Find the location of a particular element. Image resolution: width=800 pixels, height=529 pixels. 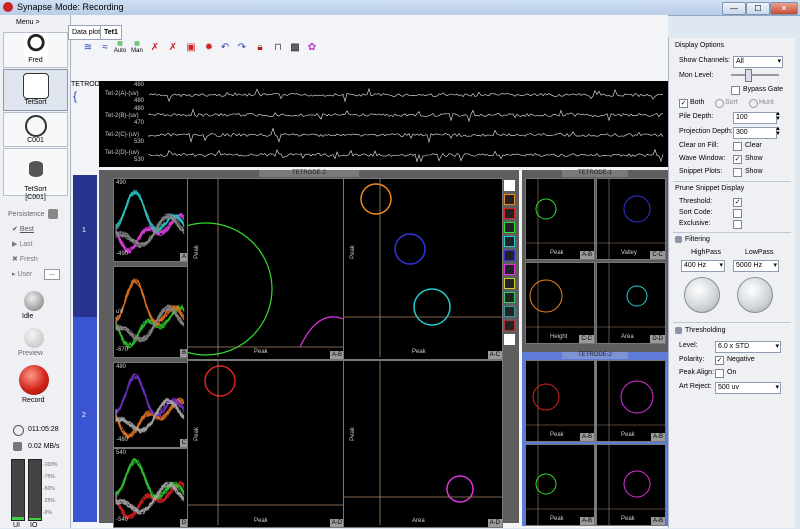

lowpass-knob is located at coordinates (755, 295).